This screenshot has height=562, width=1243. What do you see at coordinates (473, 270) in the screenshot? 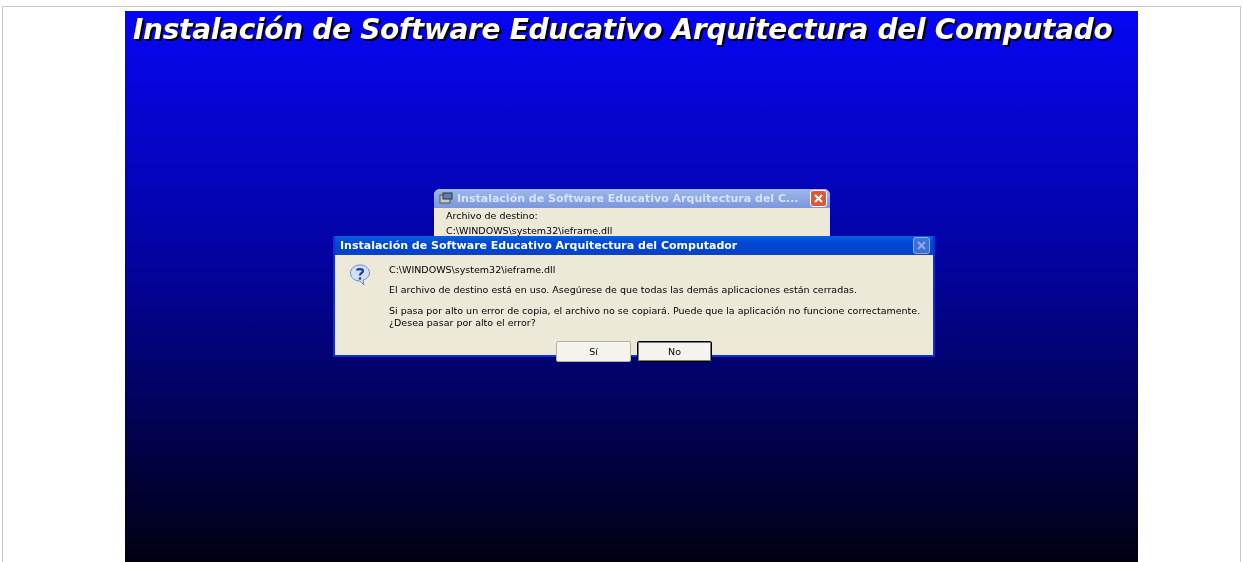
I see `dialog-message: C:\WINDOWS\system32\ieframe.dll` at bounding box center [473, 270].